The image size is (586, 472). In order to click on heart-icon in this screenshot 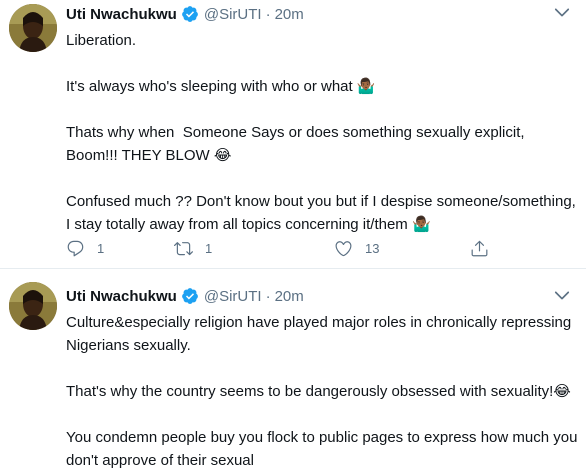, I will do `click(343, 248)`.